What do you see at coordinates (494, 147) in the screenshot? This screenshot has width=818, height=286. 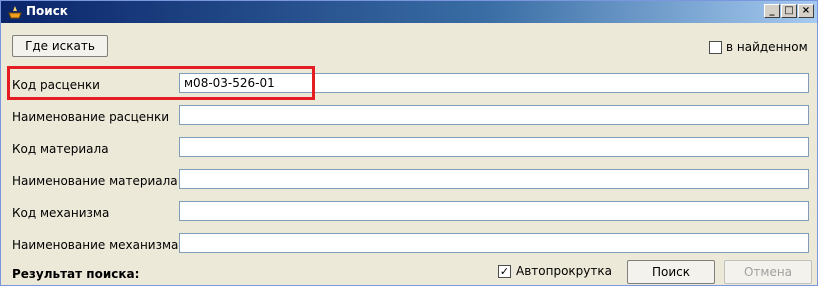 I see `material-code-input` at bounding box center [494, 147].